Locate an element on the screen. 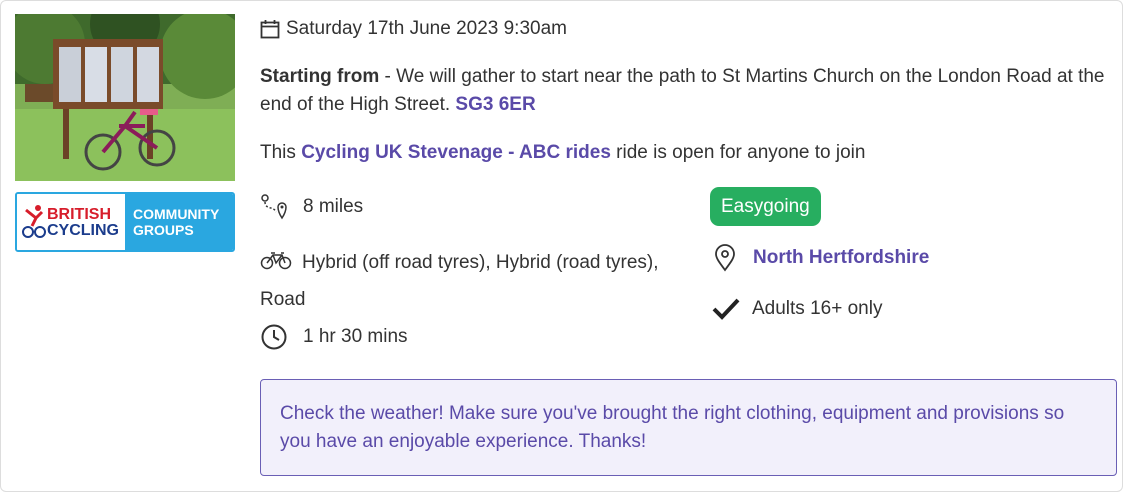 Image resolution: width=1123 pixels, height=492 pixels. postcode-link: SG3 6ER is located at coordinates (495, 104).